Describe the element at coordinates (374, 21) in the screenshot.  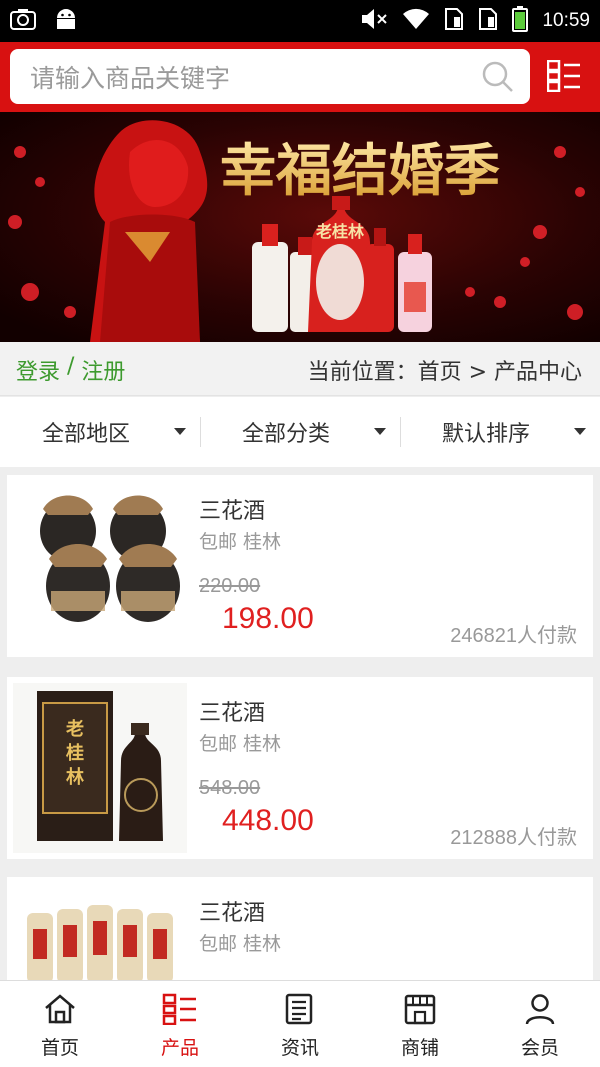
I see `mute-icon` at that location.